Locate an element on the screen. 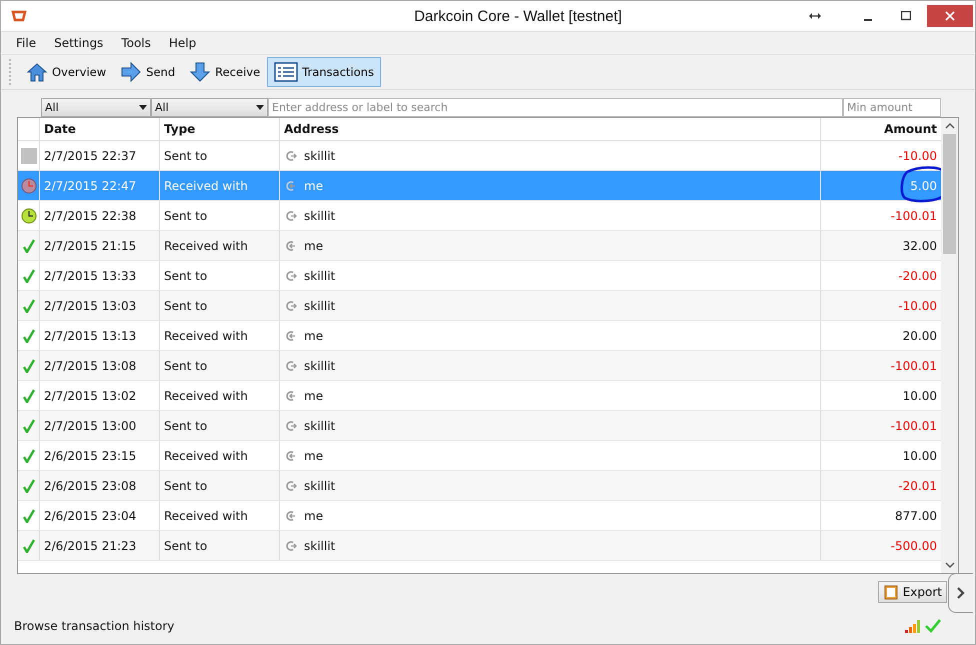  toolbar-button: Overview is located at coordinates (66, 72).